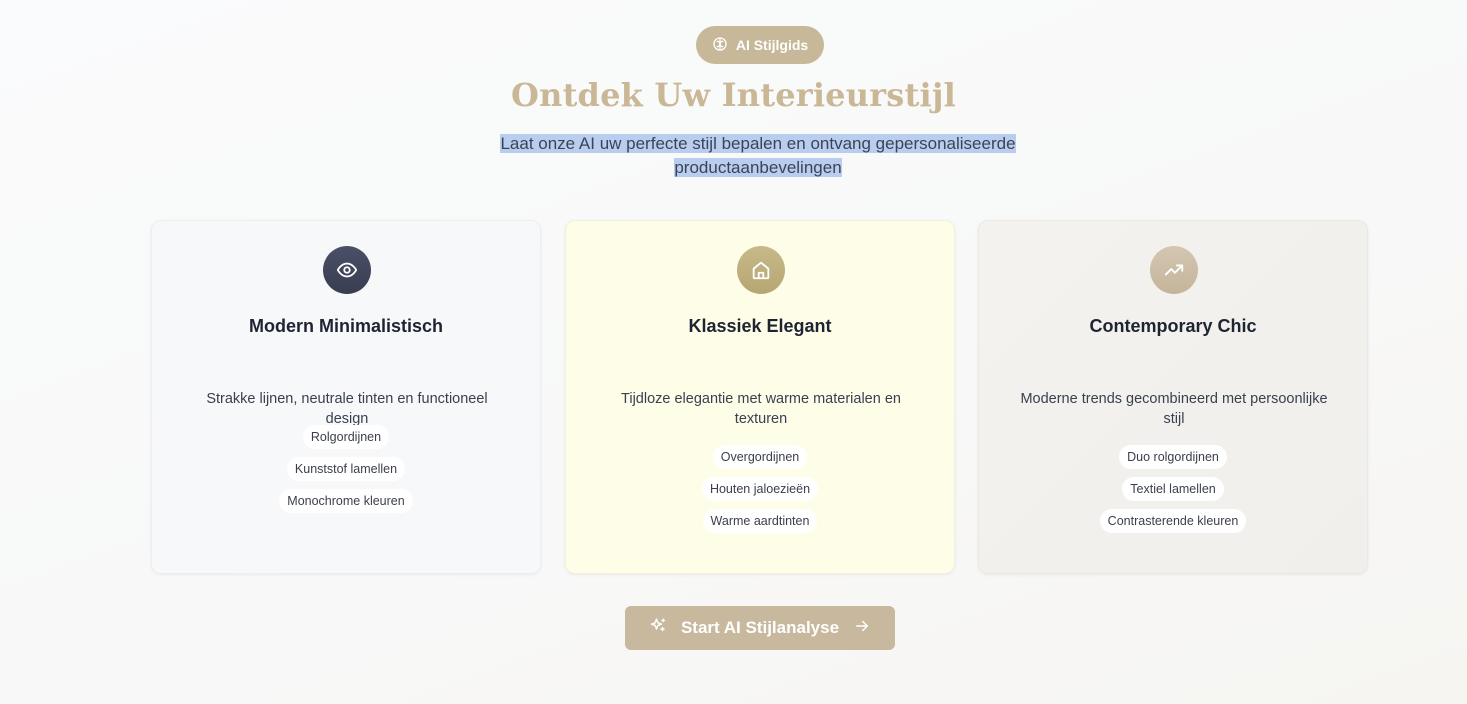 The image size is (1467, 704). Describe the element at coordinates (760, 457) in the screenshot. I see `tag: Overgordijnen` at that location.